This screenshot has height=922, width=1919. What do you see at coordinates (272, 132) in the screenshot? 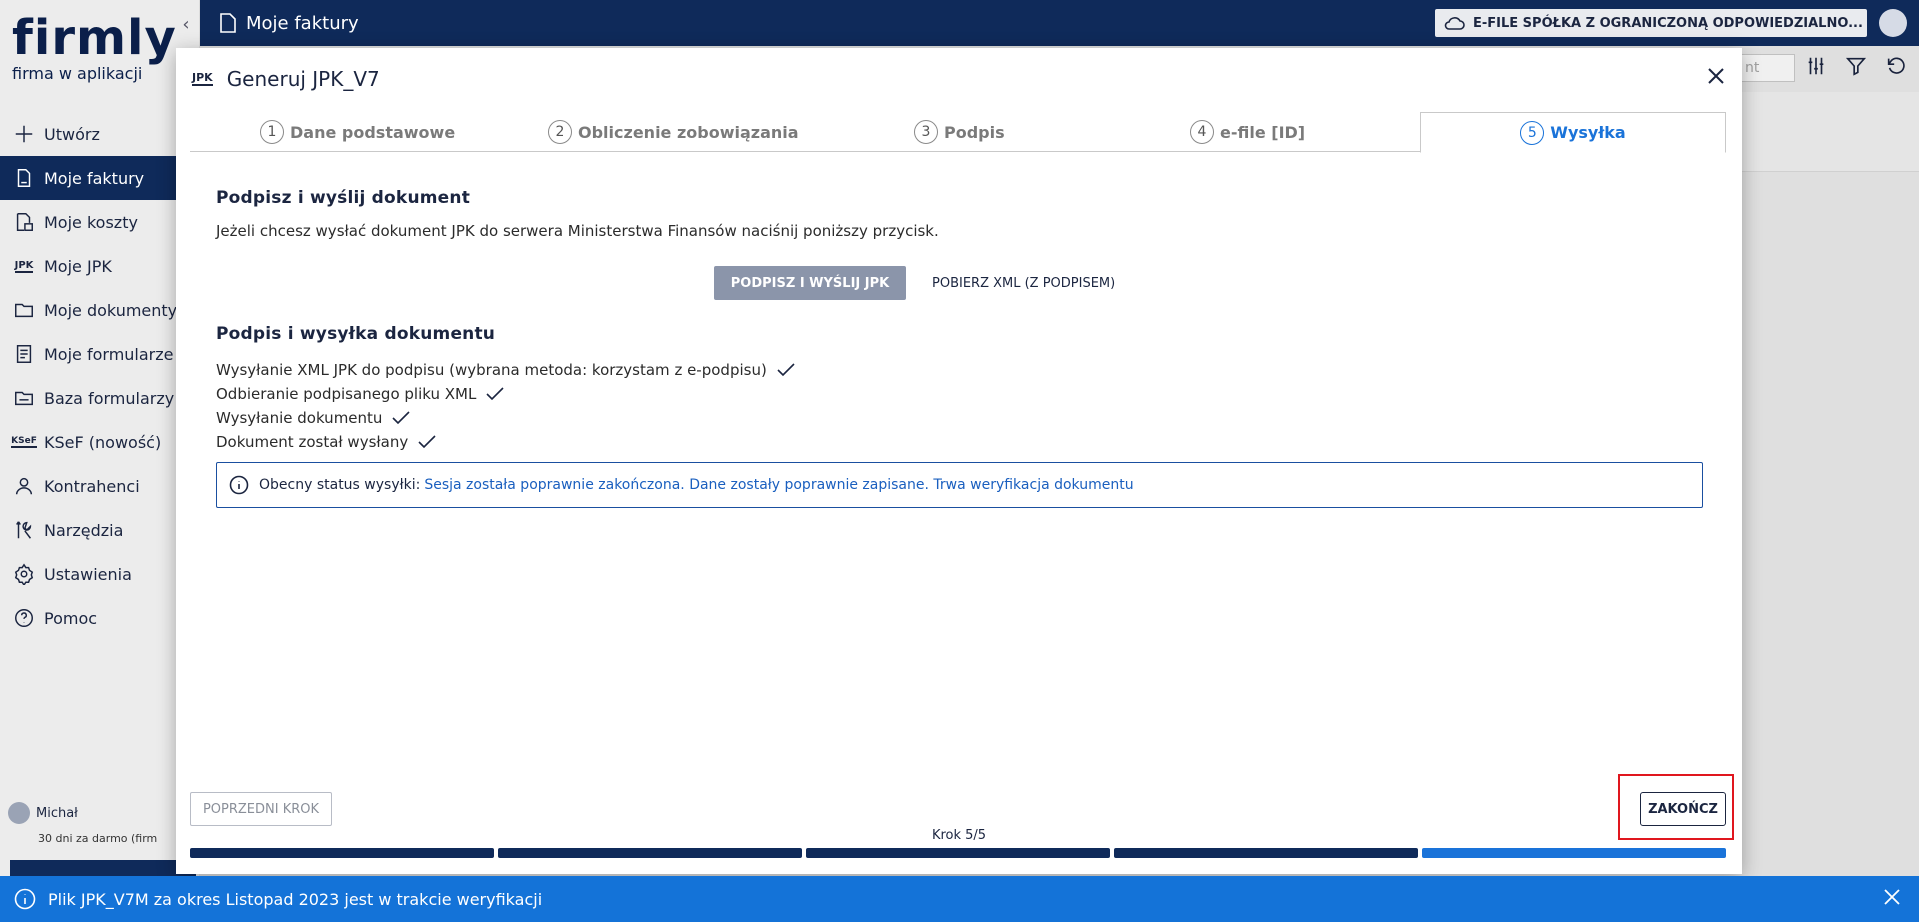
I see `tab-number: 1` at bounding box center [272, 132].